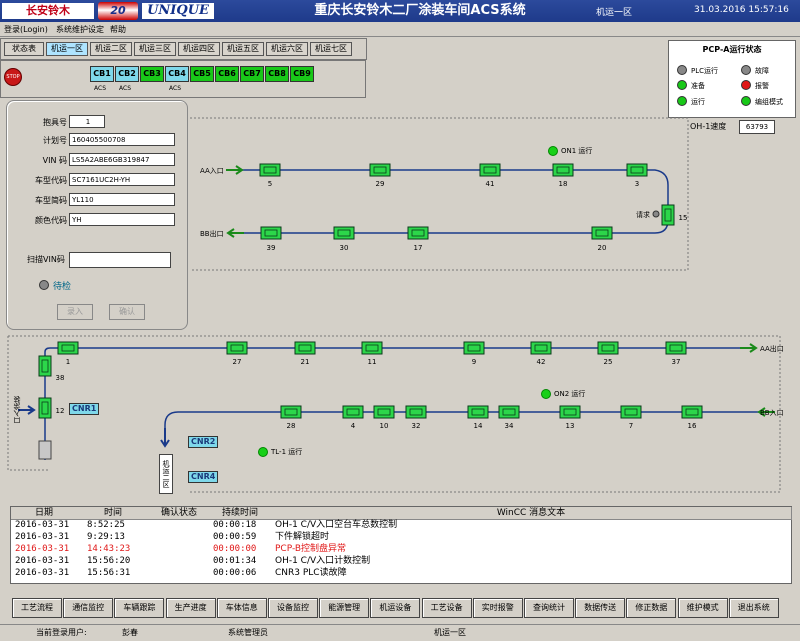 This screenshot has height=641, width=800. What do you see at coordinates (130, 632) in the screenshot?
I see `current-user: 彭春` at bounding box center [130, 632].